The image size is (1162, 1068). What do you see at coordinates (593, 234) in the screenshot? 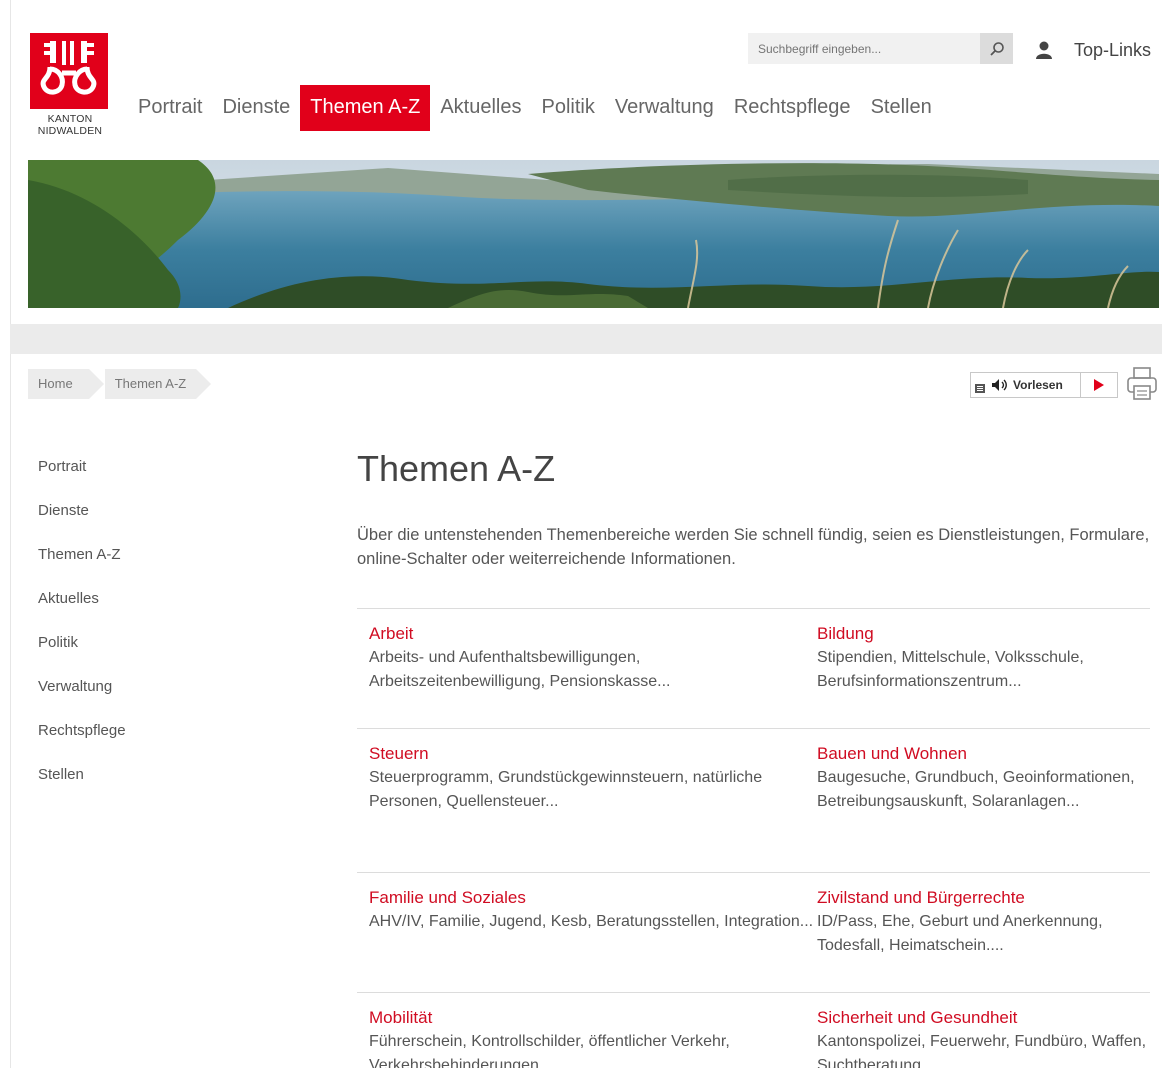
I see `hero-lake-image` at bounding box center [593, 234].